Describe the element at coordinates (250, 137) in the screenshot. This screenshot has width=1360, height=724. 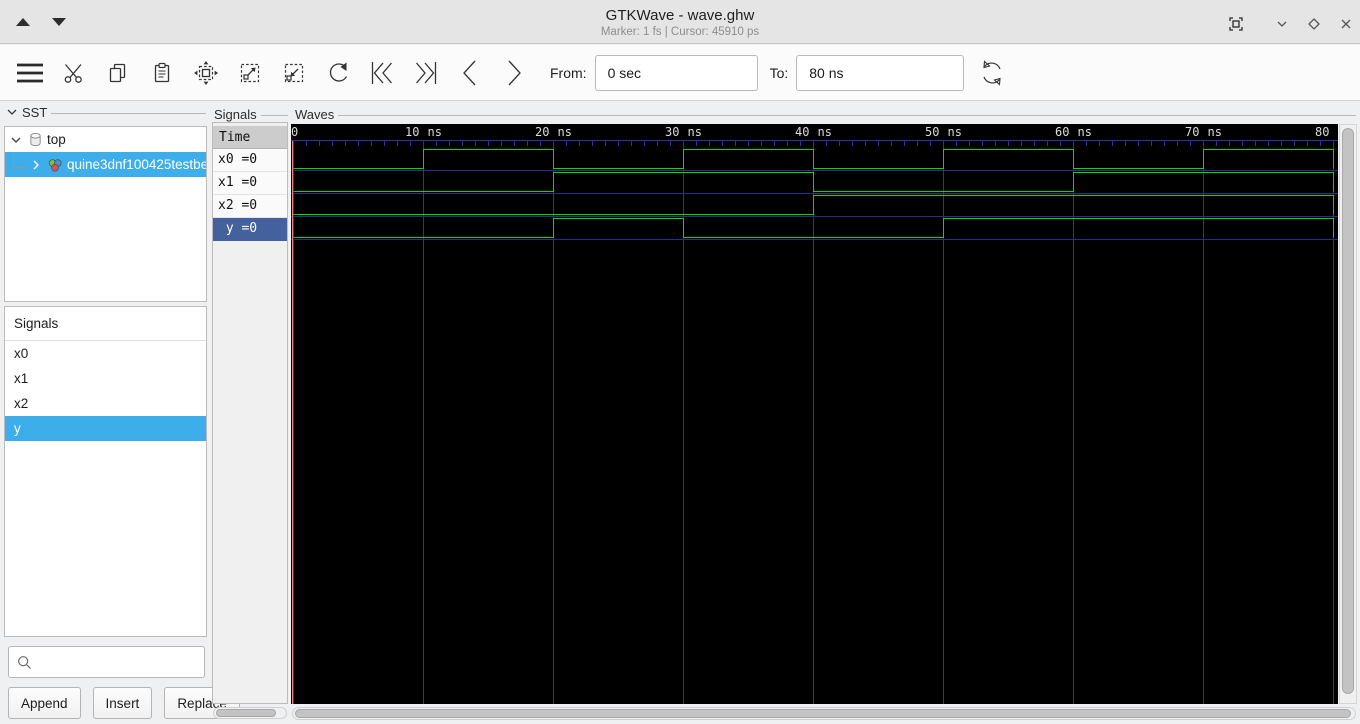
I see `time-header: Time` at that location.